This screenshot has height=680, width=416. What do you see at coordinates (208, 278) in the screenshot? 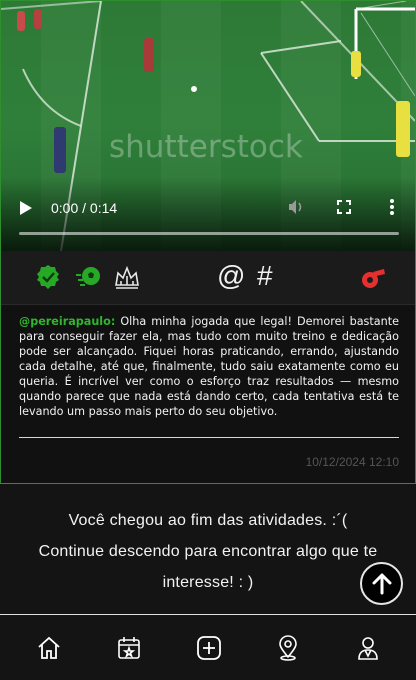
I see `post-action-bar: @ #` at bounding box center [208, 278].